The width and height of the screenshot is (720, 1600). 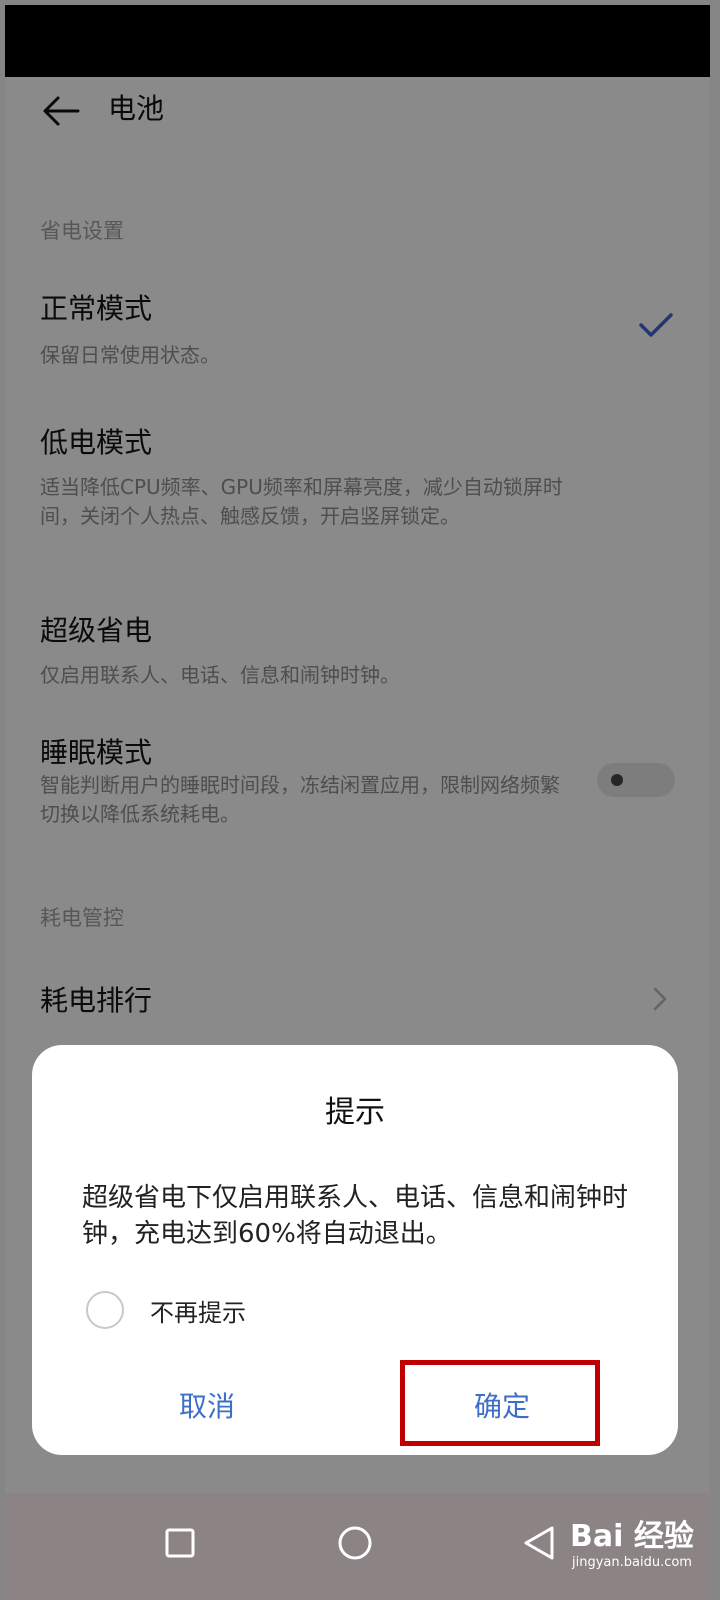 I want to click on recent-apps-button, so click(x=180, y=1543).